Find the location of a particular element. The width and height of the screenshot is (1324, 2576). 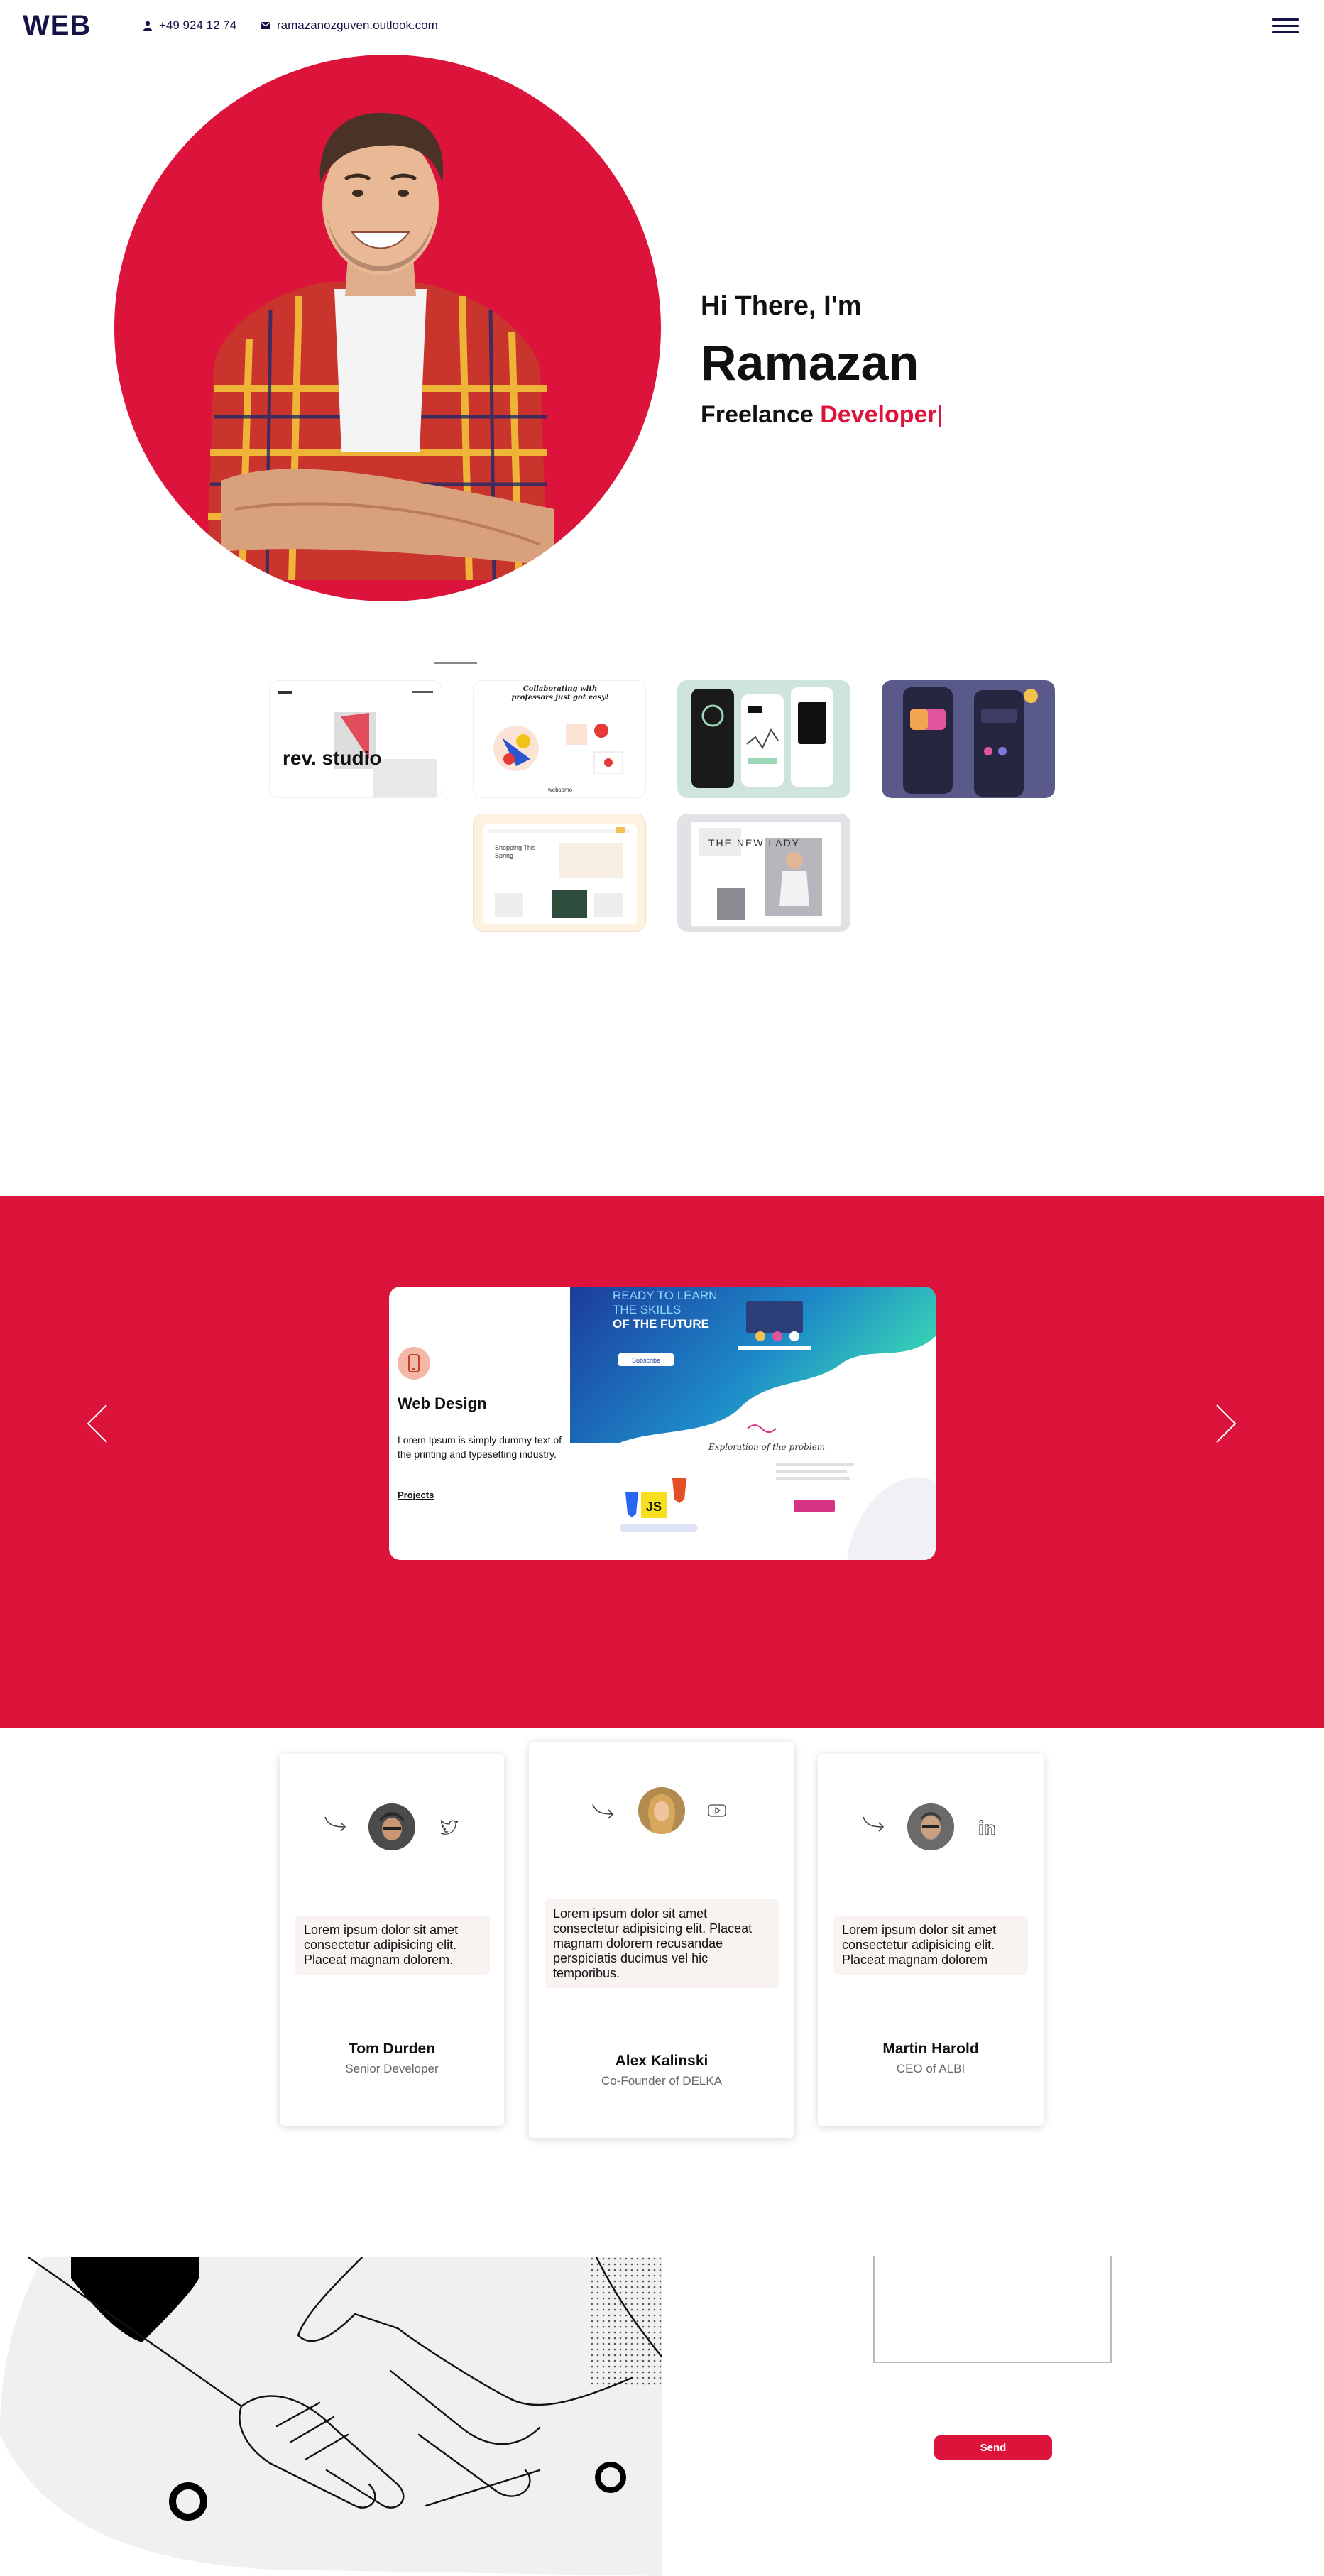

user-icon is located at coordinates (147, 26).